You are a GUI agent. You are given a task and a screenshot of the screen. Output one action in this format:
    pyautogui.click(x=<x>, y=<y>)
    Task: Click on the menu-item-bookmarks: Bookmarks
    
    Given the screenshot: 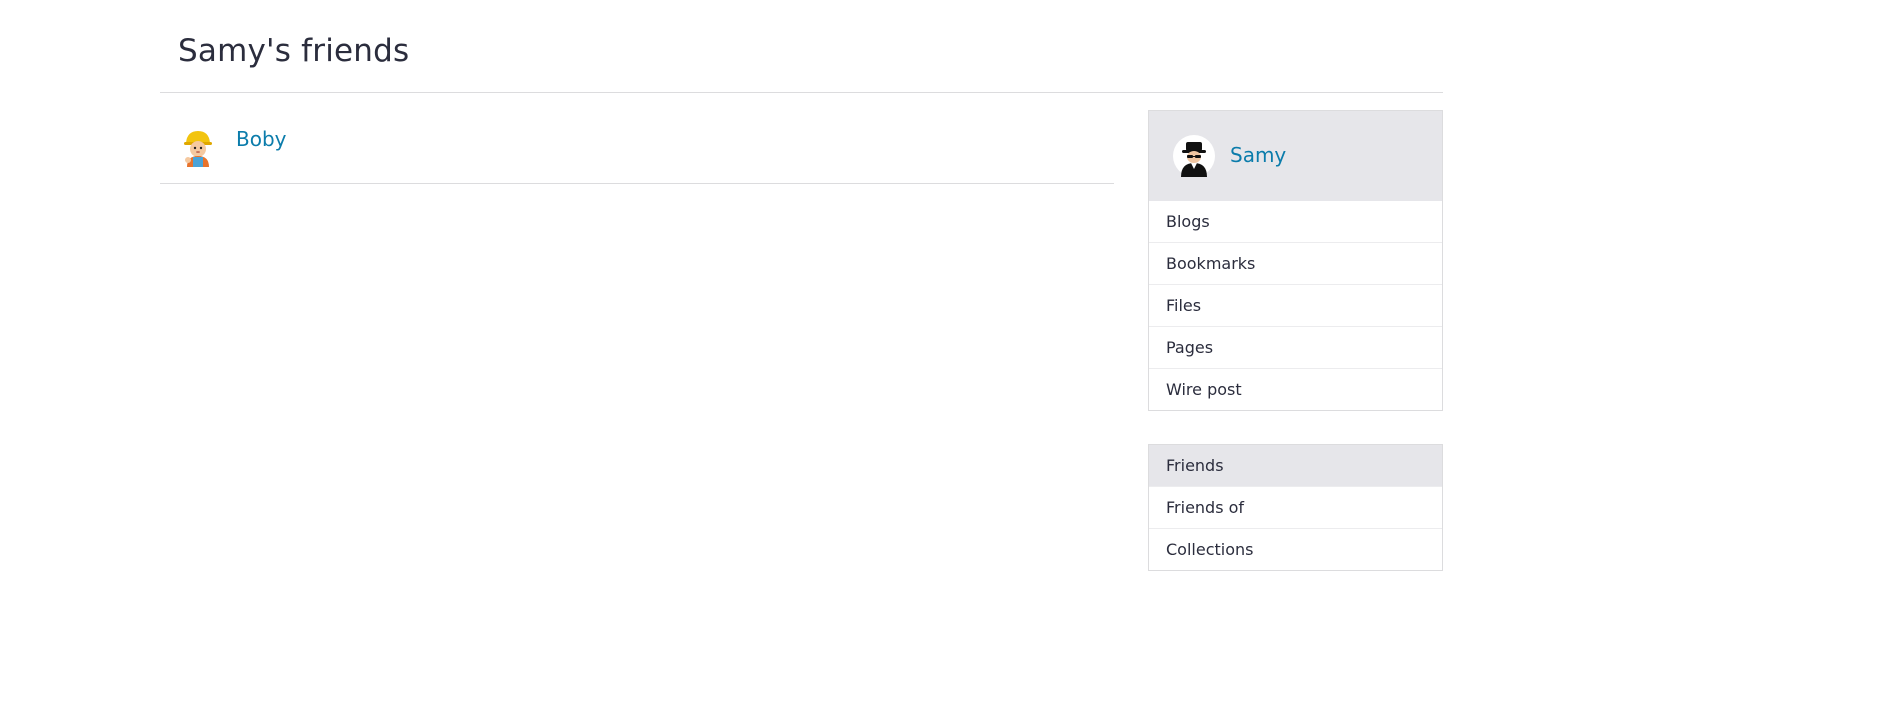 What is the action you would take?
    pyautogui.click(x=1295, y=263)
    